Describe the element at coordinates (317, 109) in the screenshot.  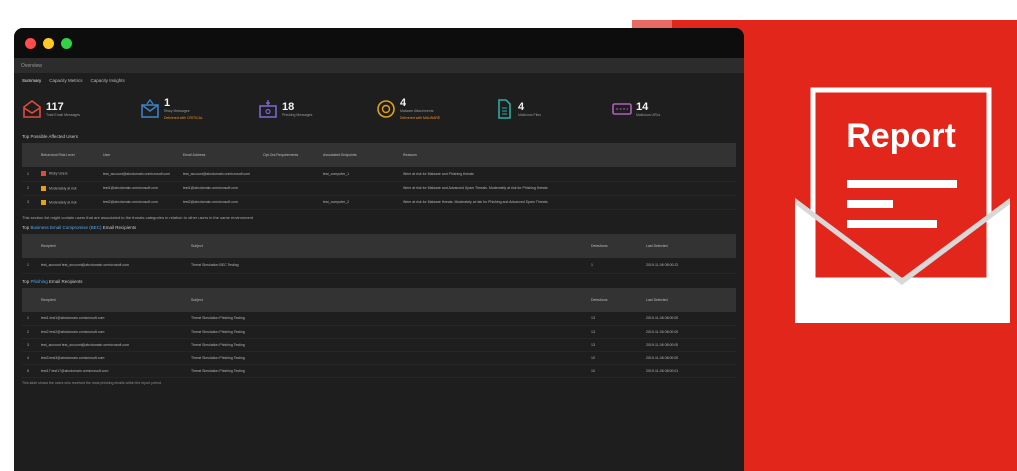
I see `stat-phishing-messages: 18 Phishing Messages` at that location.